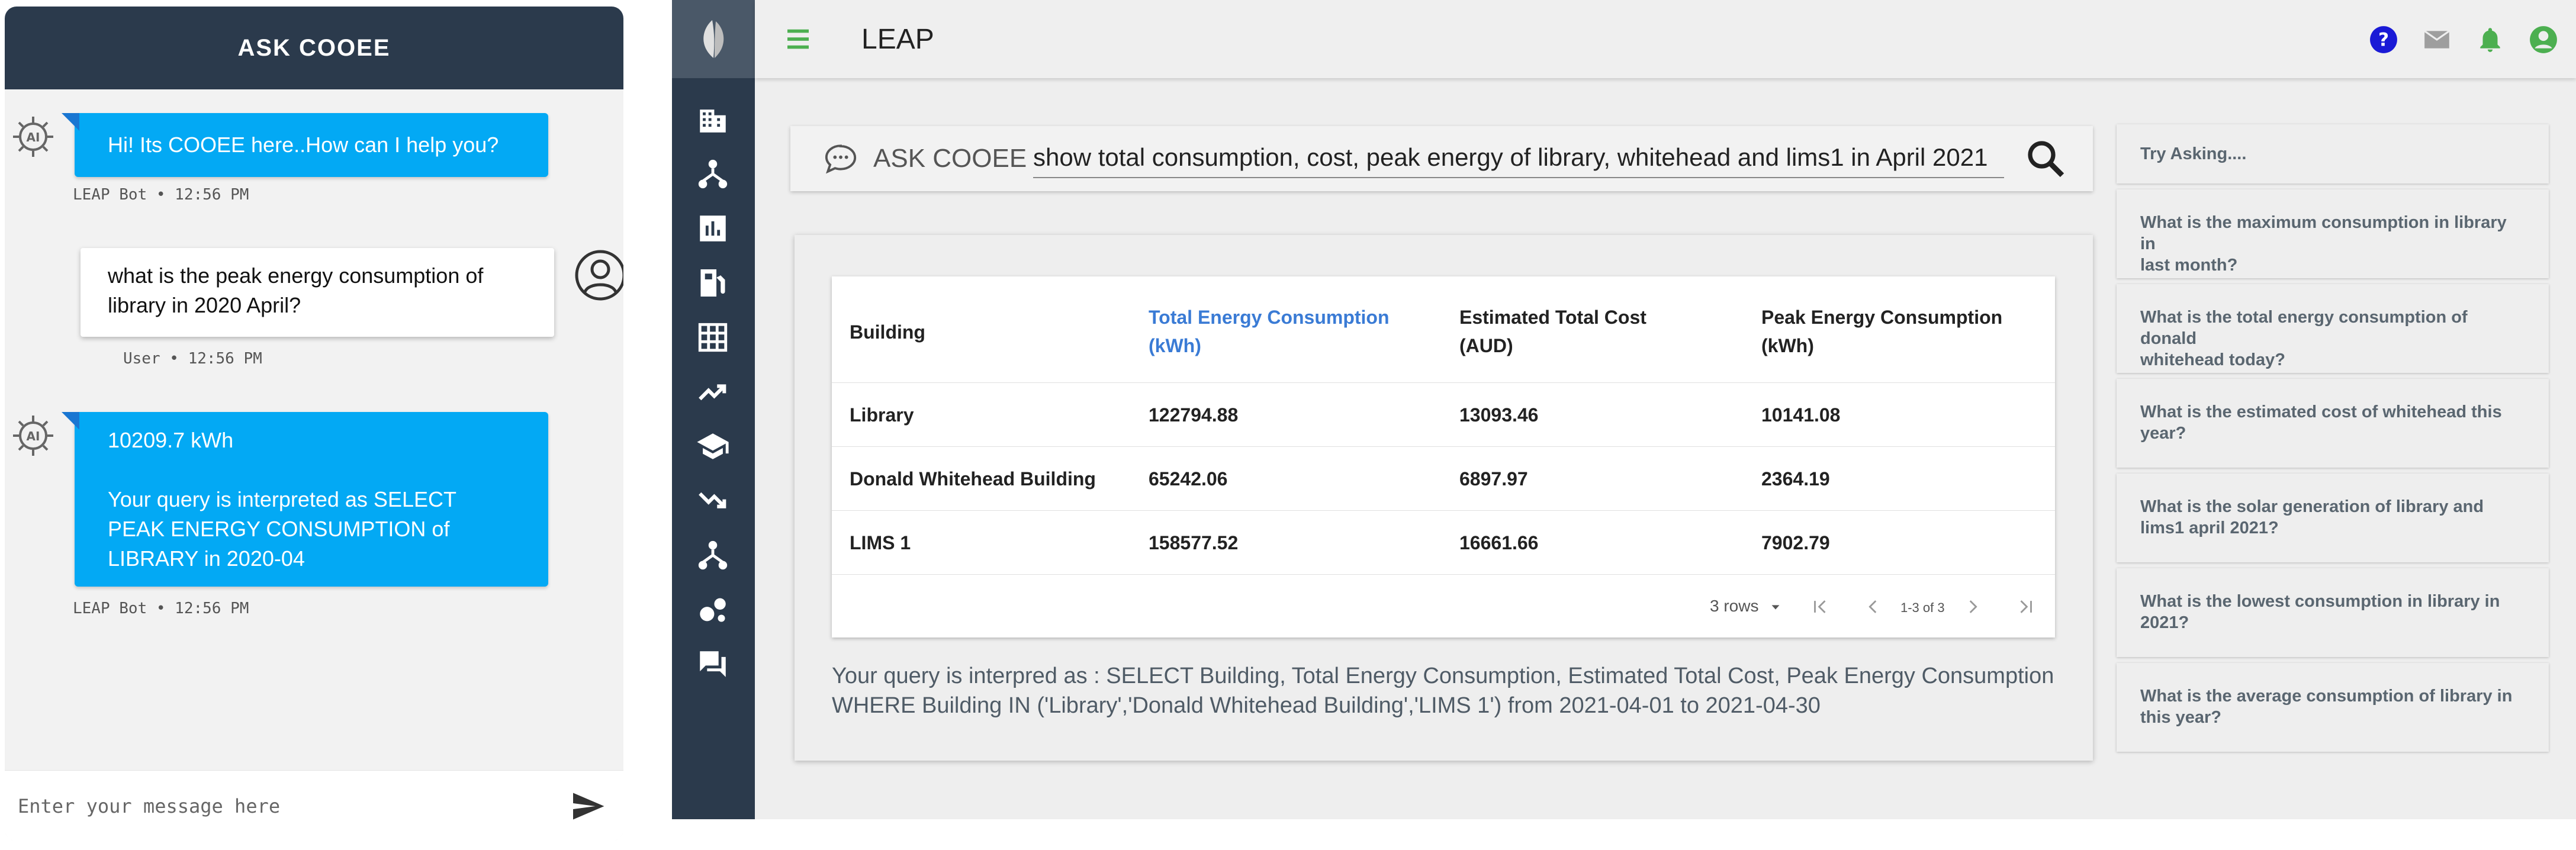 This screenshot has width=2576, height=850. What do you see at coordinates (2164, 623) in the screenshot?
I see `suggestion-line: 2021?` at bounding box center [2164, 623].